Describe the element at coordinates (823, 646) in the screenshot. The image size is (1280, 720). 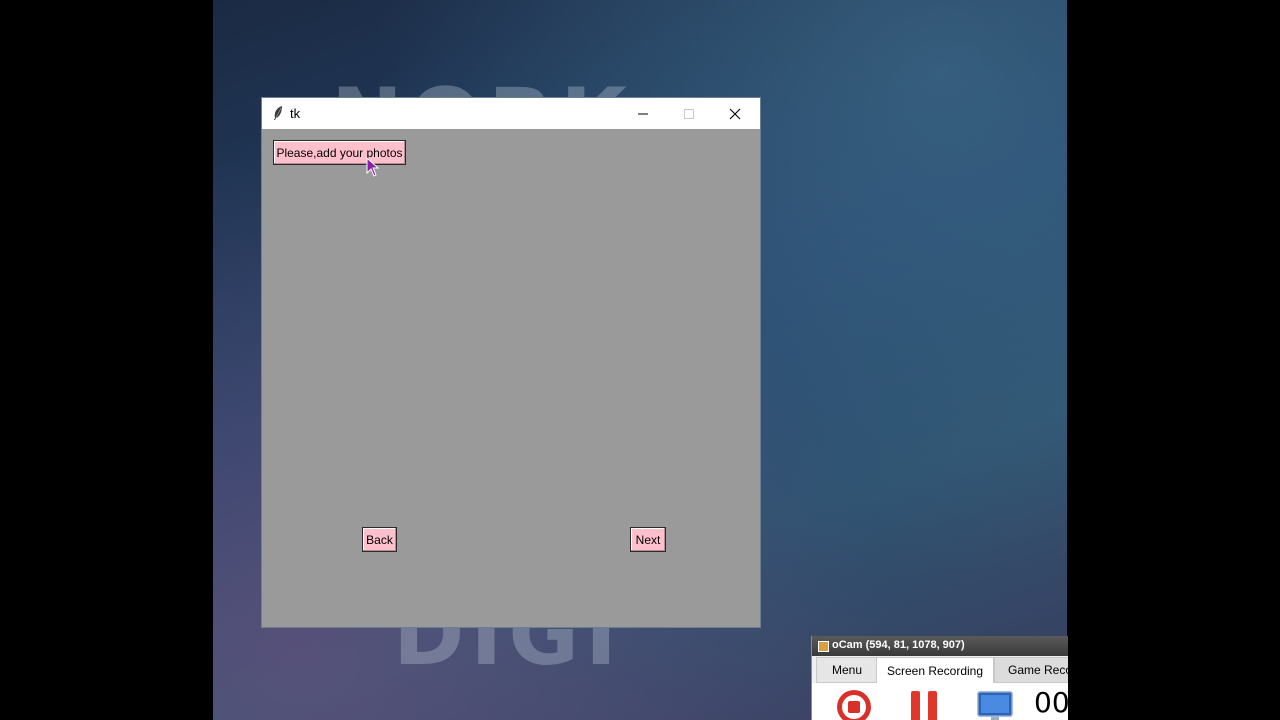
I see `ocam-app-icon` at that location.